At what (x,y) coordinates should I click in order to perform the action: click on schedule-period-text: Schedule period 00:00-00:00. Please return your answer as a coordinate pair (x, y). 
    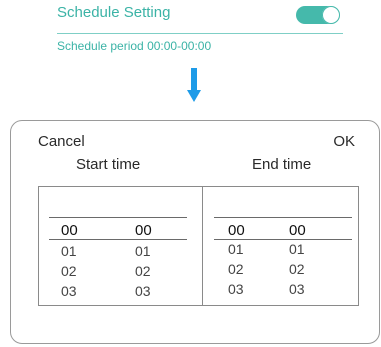
    Looking at the image, I should click on (134, 46).